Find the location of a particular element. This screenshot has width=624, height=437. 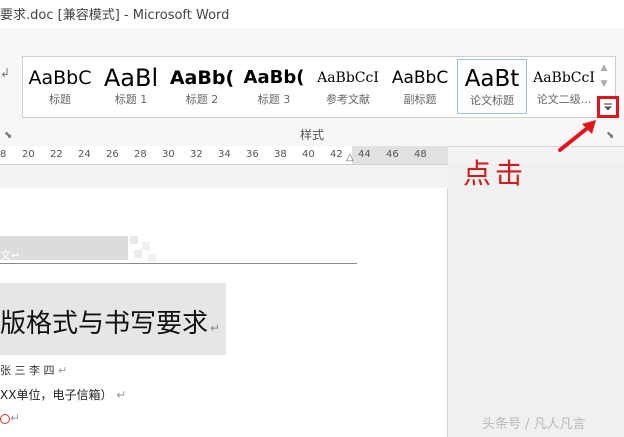

styles-dialog-launcher-icon: ⬊ is located at coordinates (610, 135).